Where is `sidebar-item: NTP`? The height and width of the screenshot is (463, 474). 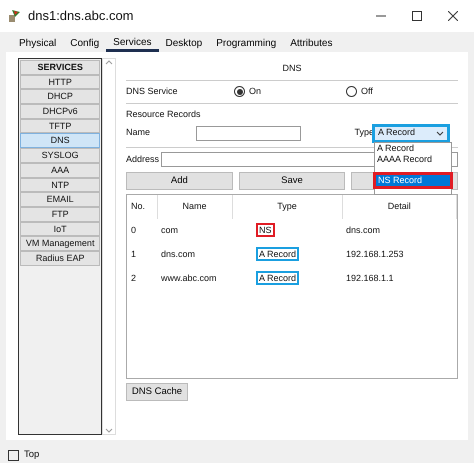
sidebar-item: NTP is located at coordinates (60, 185).